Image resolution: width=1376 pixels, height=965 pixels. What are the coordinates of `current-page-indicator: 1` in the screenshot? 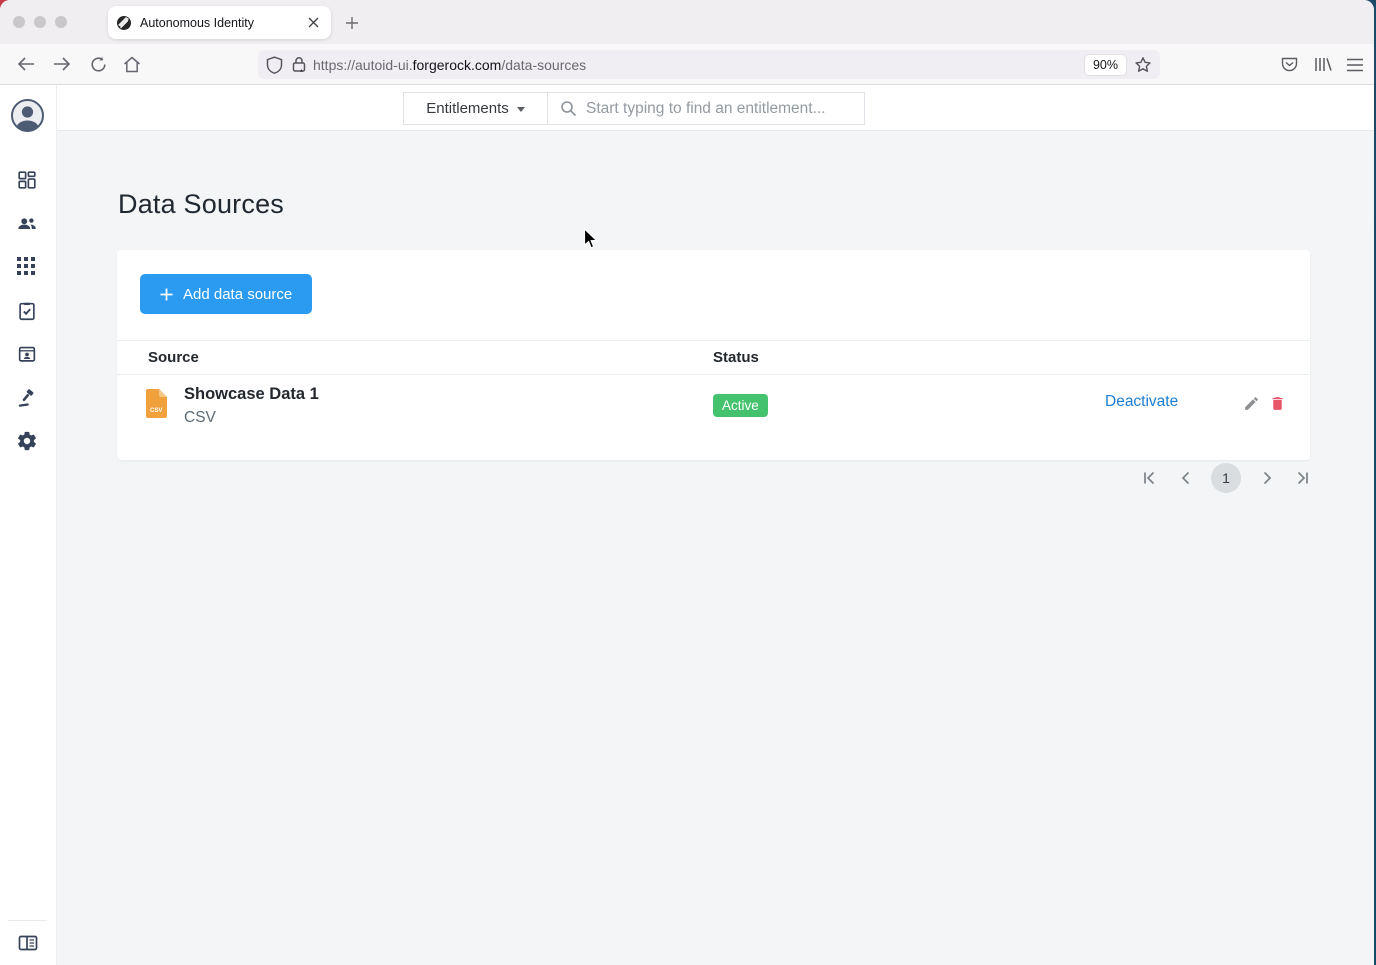 It's located at (1226, 478).